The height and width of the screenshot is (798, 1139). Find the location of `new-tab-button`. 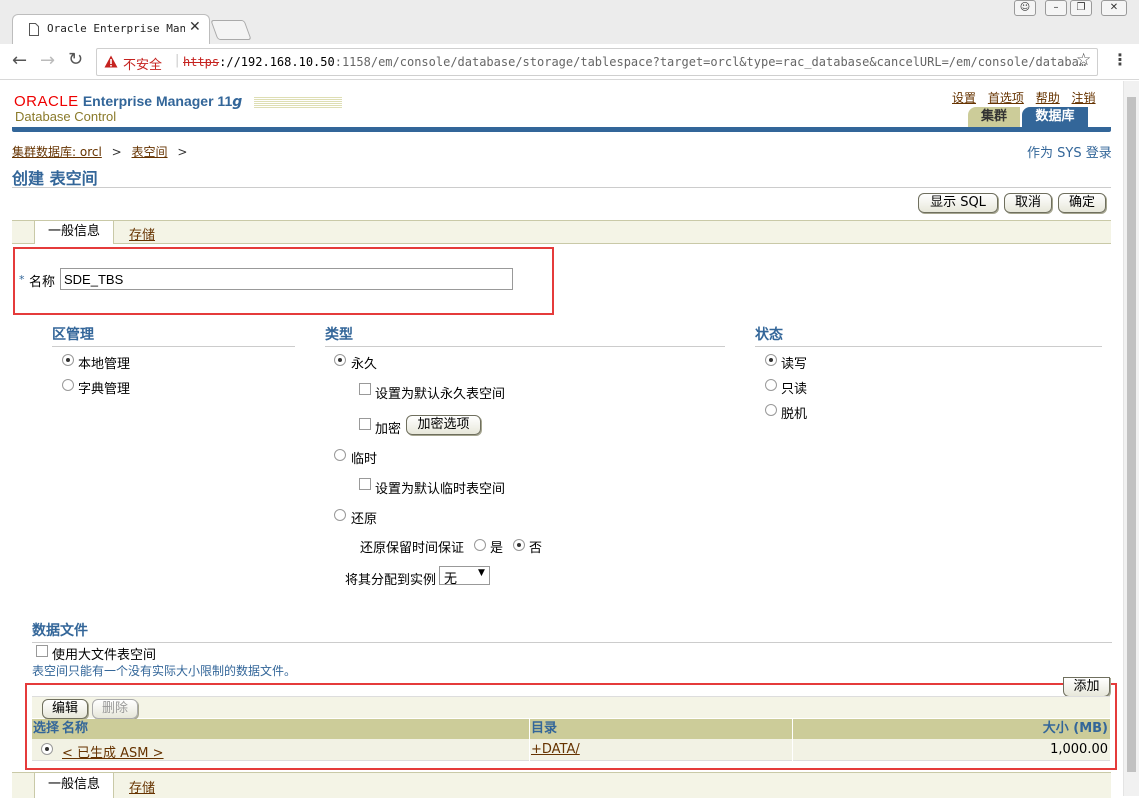

new-tab-button is located at coordinates (231, 30).